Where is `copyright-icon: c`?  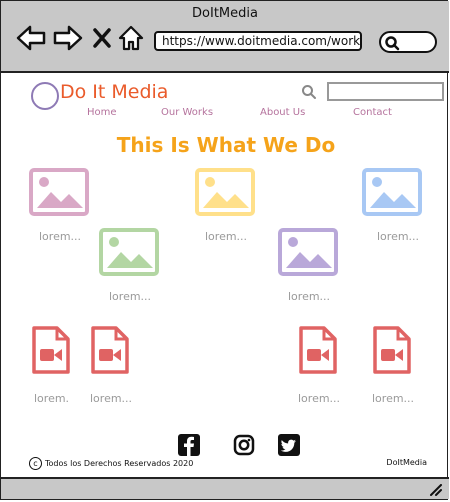 copyright-icon: c is located at coordinates (35, 463).